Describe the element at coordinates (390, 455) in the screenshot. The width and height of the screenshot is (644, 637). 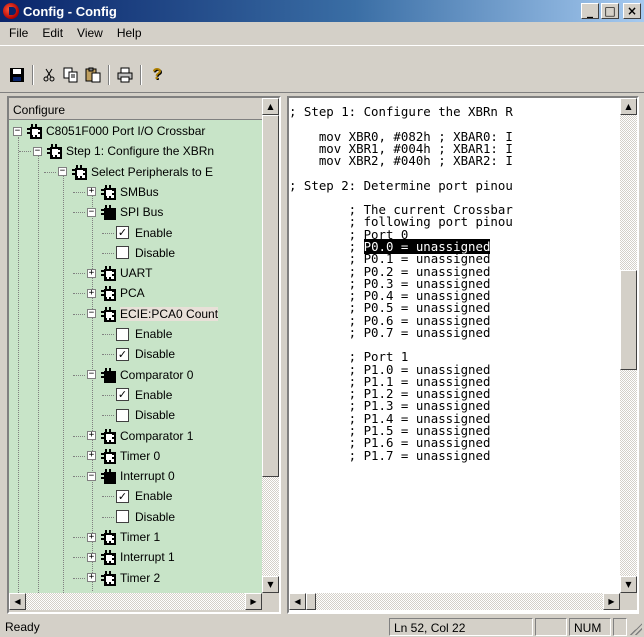
I see `code-line: ; P1.7 = unassigned` at that location.